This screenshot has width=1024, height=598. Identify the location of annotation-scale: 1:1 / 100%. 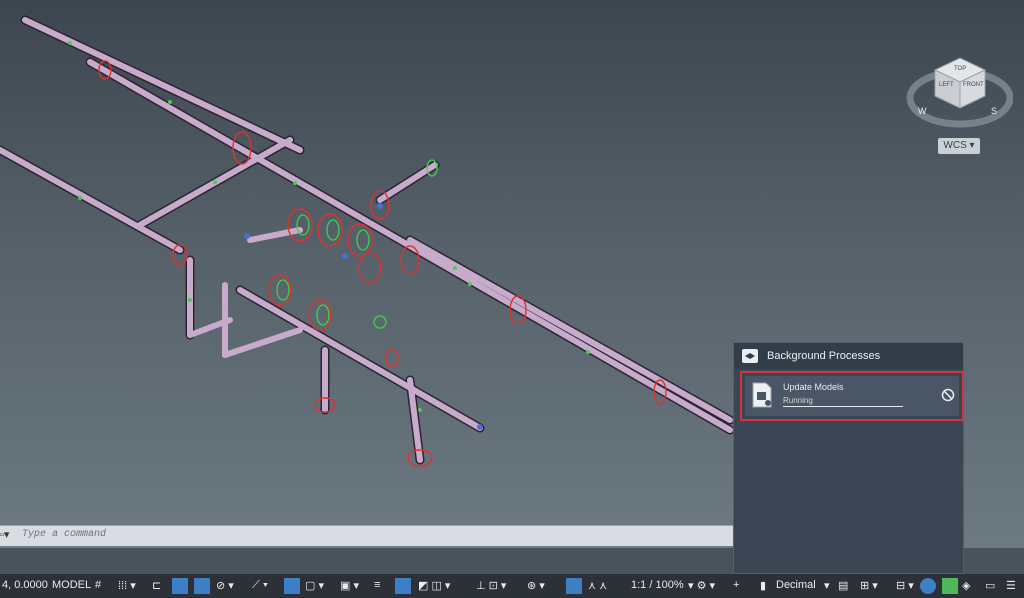
(657, 585).